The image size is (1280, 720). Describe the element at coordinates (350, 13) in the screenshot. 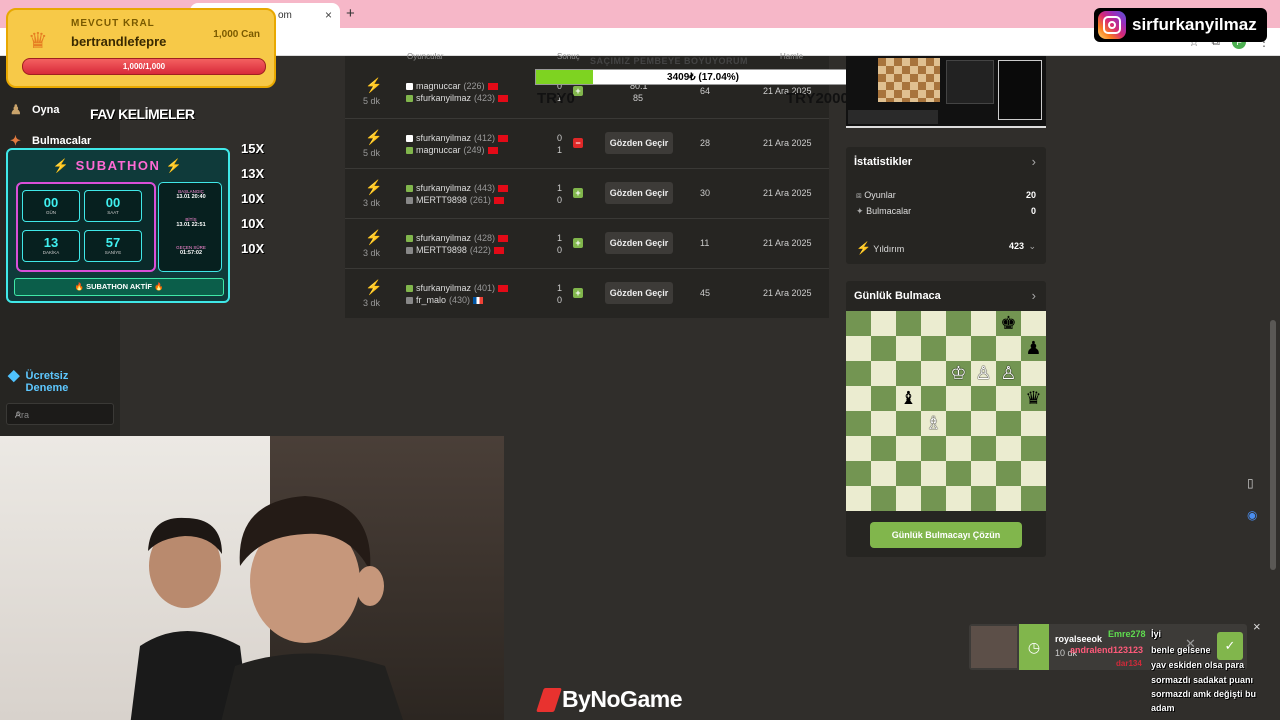

I see `new-tab-icon: +` at that location.